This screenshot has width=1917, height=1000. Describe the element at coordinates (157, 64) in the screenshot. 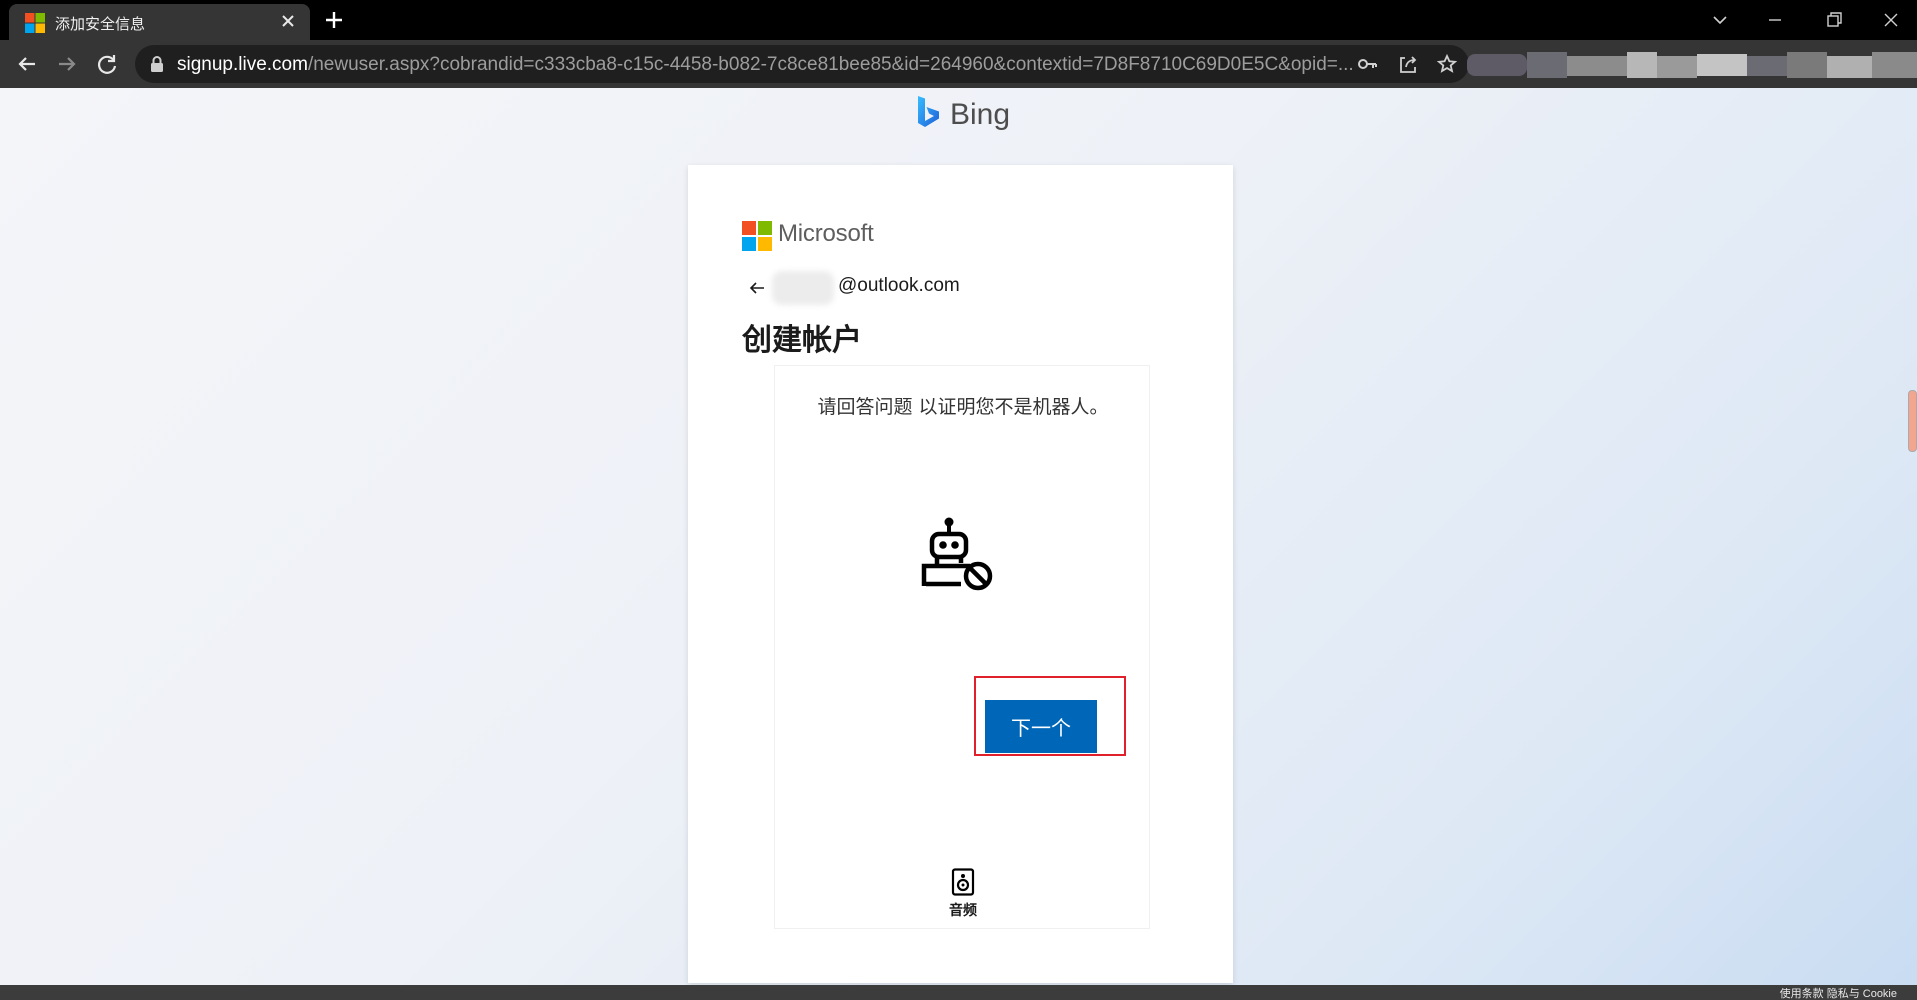

I see `lock-icon` at that location.